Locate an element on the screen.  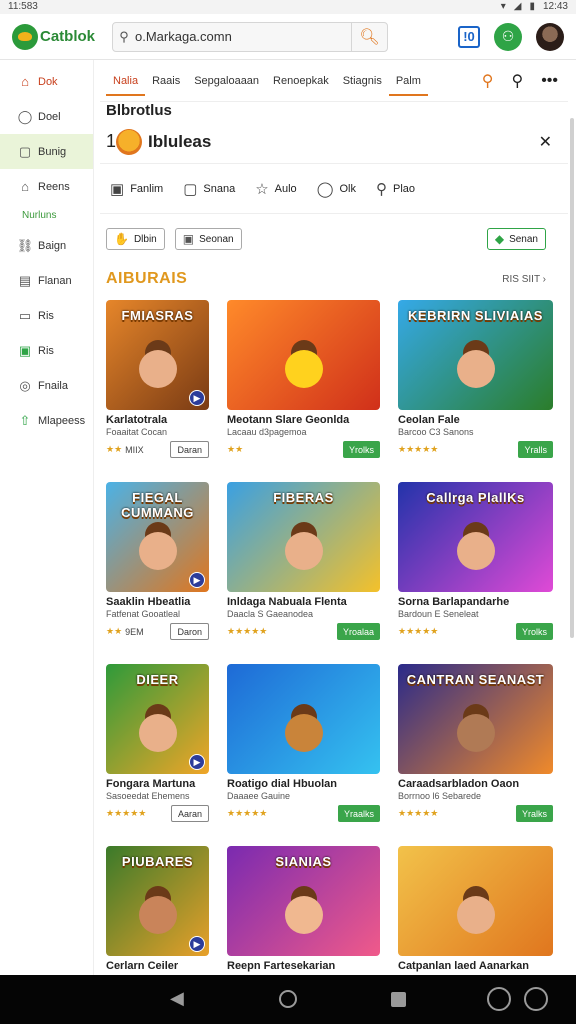
game-thumbnail: FMIASRAS ▶ is located at coordinates (157, 355).